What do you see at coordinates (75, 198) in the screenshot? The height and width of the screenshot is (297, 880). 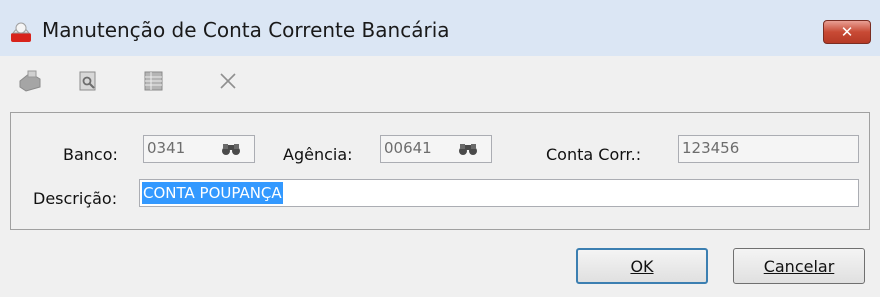 I see `descricao-label: Descrição:` at bounding box center [75, 198].